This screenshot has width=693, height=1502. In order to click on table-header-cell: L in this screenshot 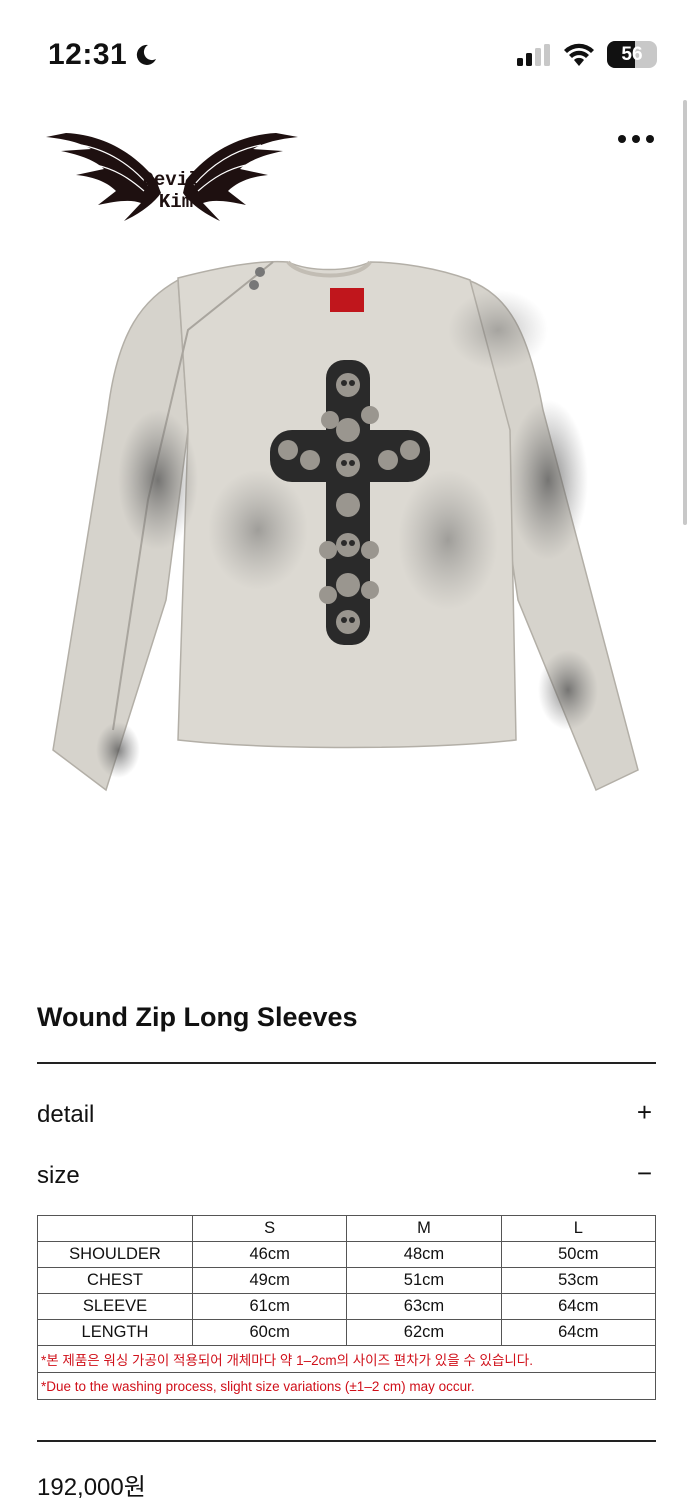, I will do `click(578, 1228)`.